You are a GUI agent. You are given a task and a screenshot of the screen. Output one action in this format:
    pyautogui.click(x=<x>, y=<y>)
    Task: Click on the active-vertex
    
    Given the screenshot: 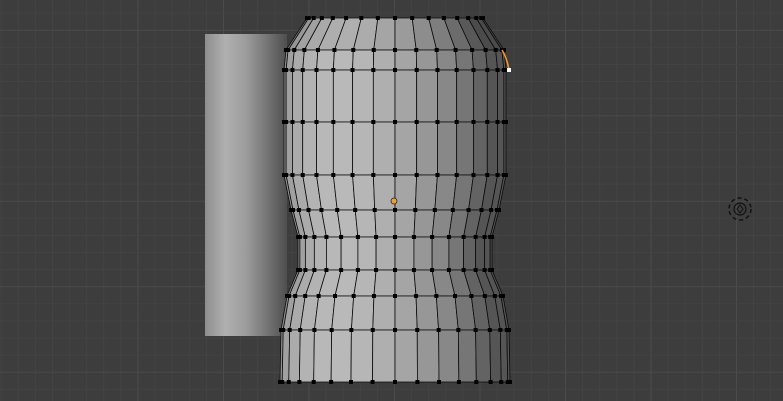 What is the action you would take?
    pyautogui.click(x=509, y=70)
    